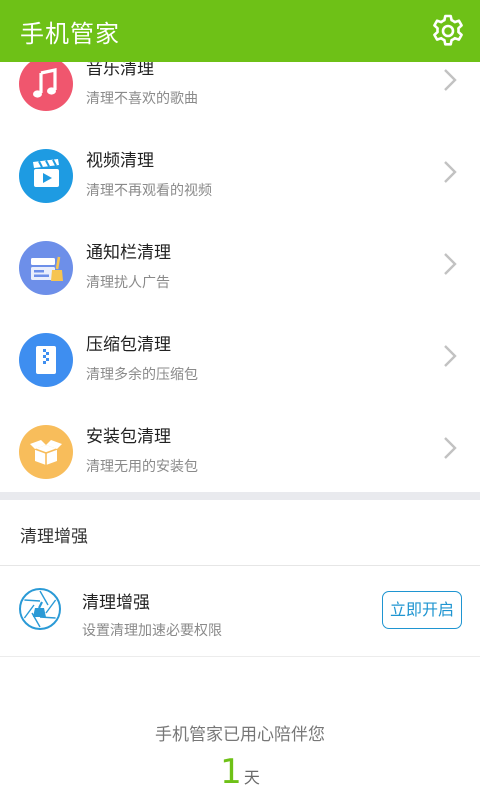 The height and width of the screenshot is (800, 480). What do you see at coordinates (46, 268) in the screenshot?
I see `notification-broom-icon` at bounding box center [46, 268].